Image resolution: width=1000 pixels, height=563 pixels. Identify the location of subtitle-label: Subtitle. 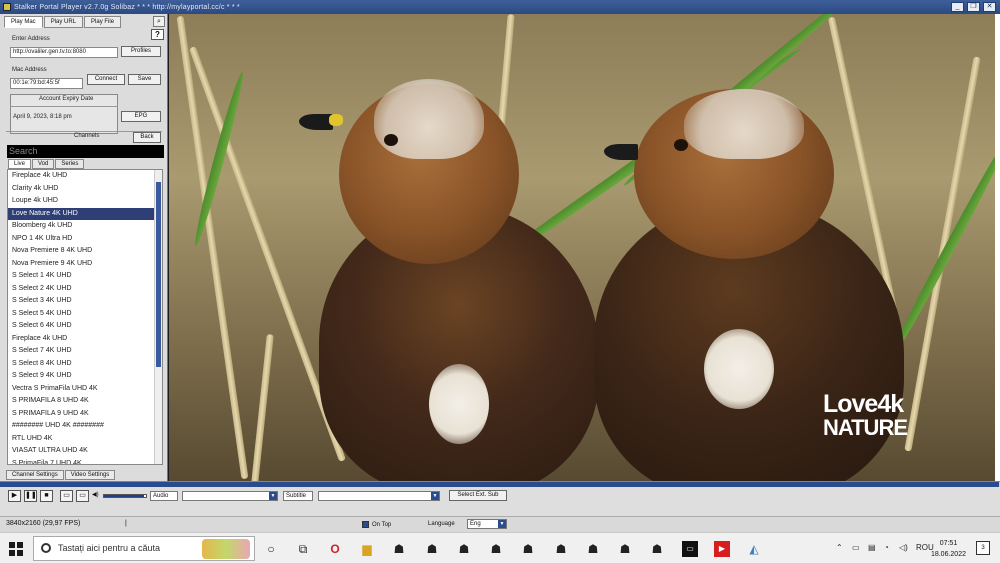
(298, 496).